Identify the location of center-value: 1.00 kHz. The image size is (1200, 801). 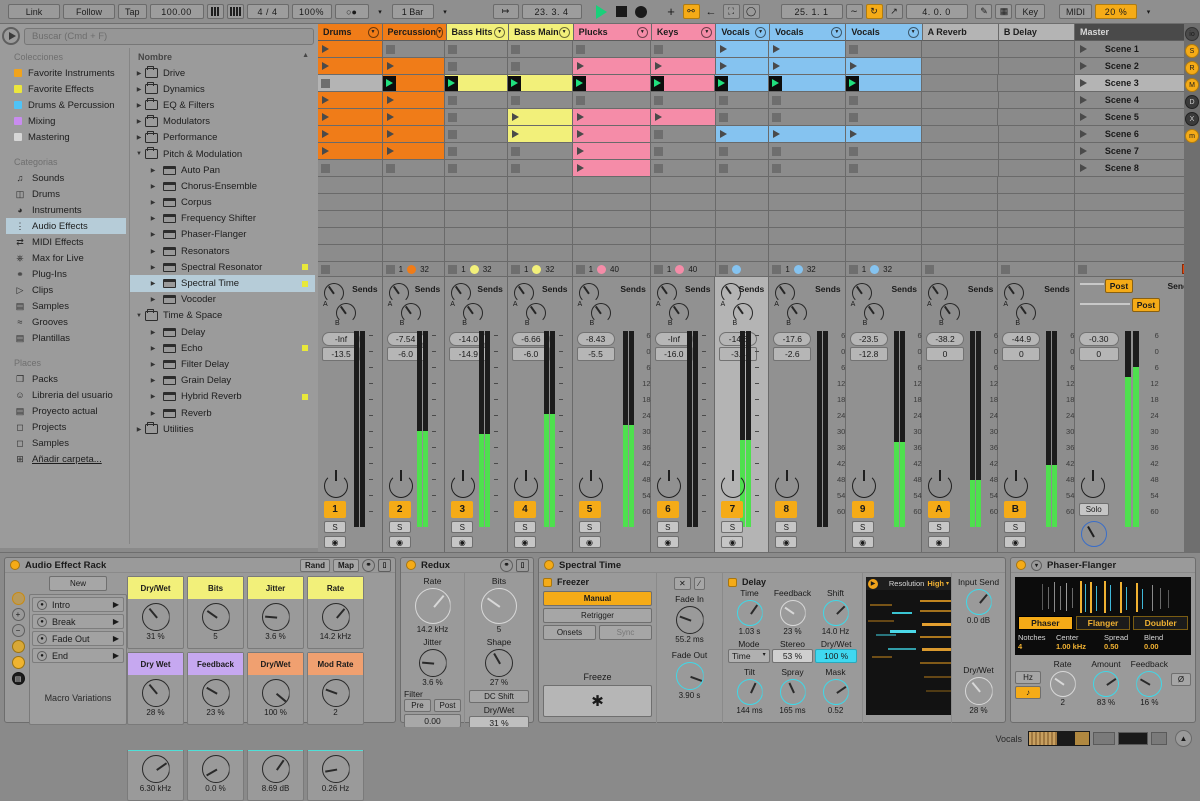
(1080, 646).